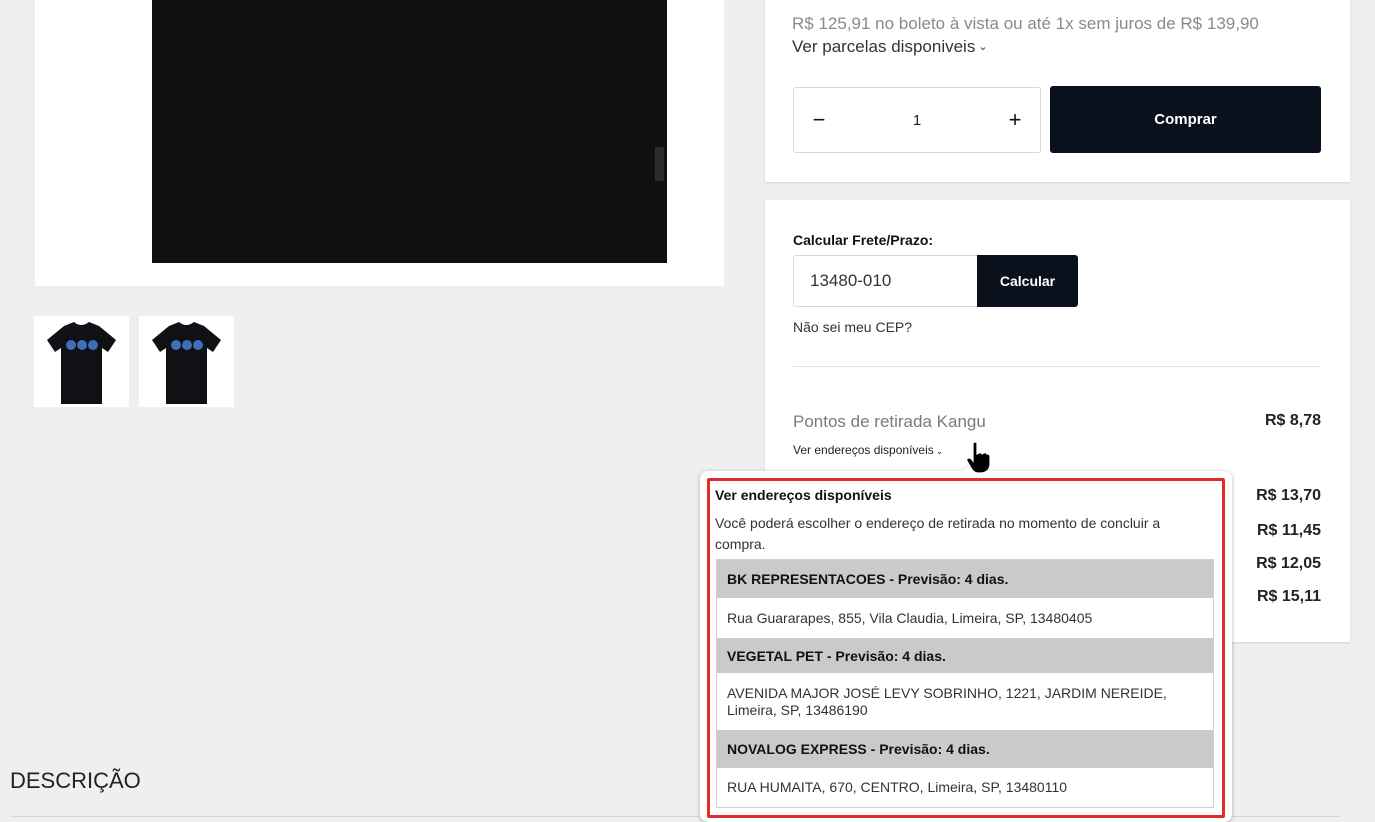 The image size is (1375, 822). Describe the element at coordinates (1288, 530) in the screenshot. I see `shipping-option-price: R$ 11,45` at that location.